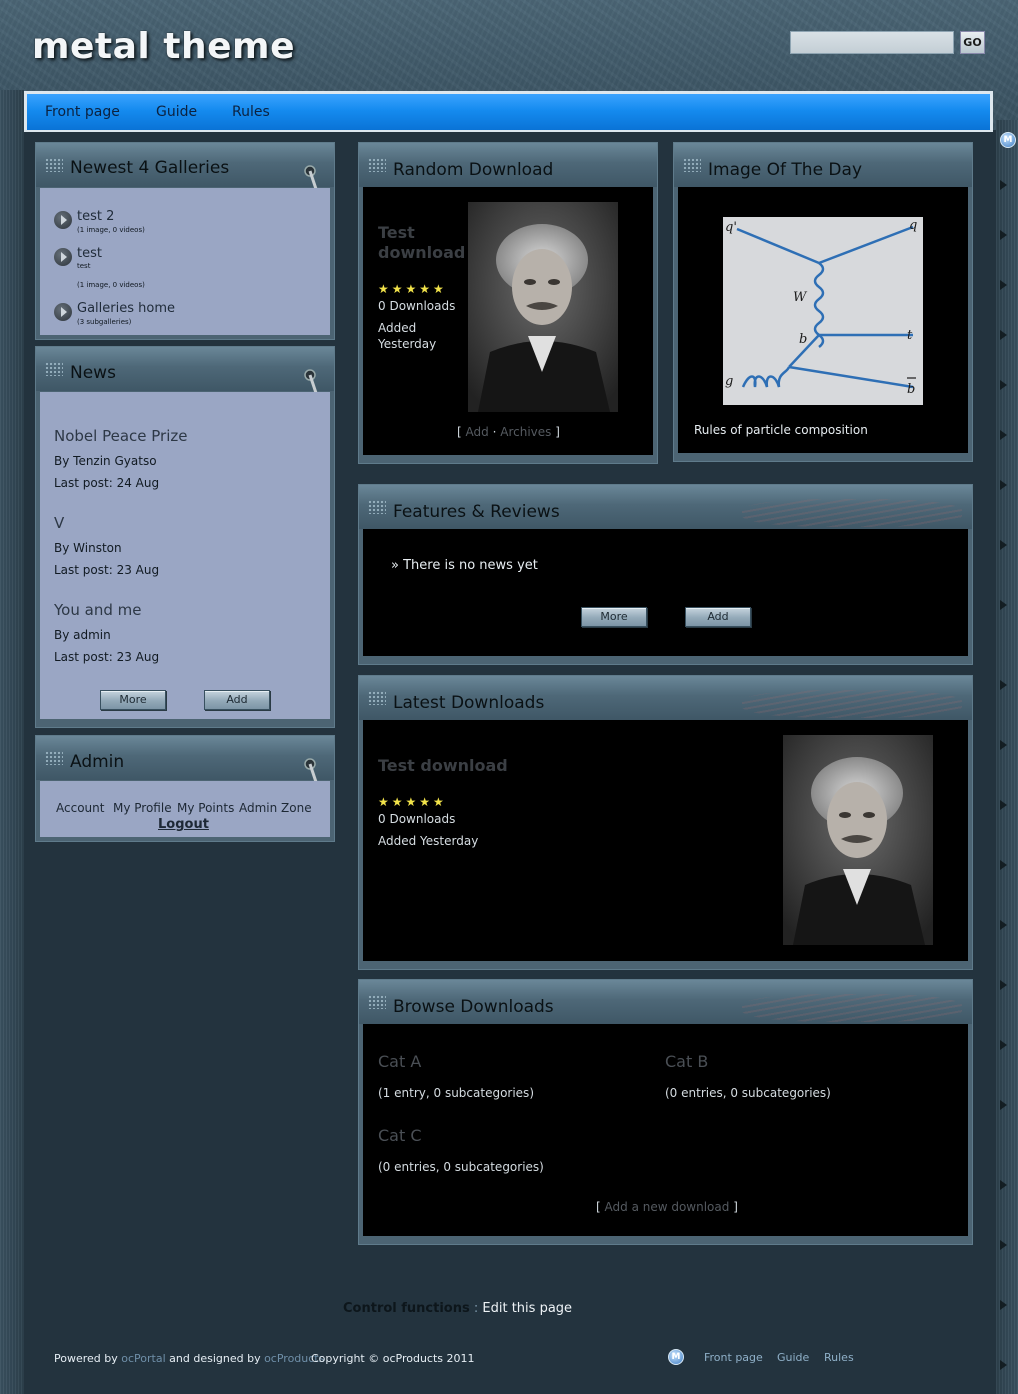  What do you see at coordinates (872, 42) in the screenshot?
I see `search-input` at bounding box center [872, 42].